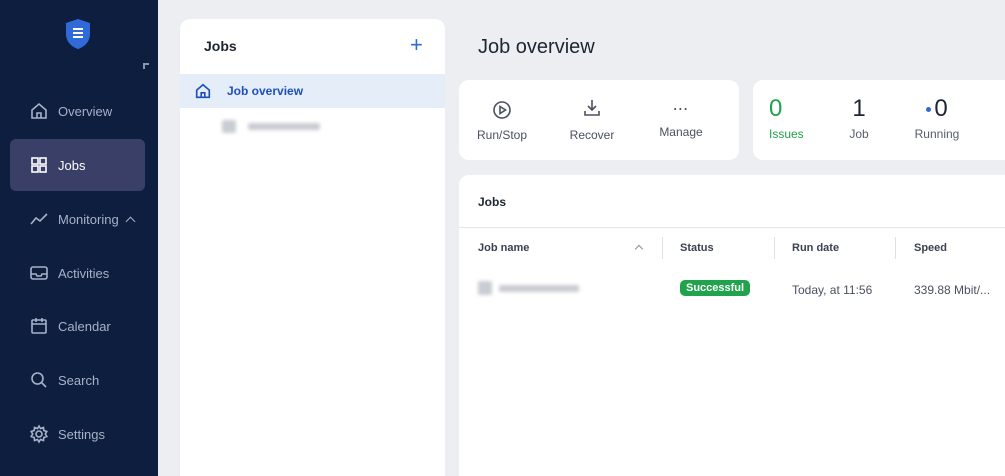  I want to click on column-header-speed: Speed, so click(930, 248).